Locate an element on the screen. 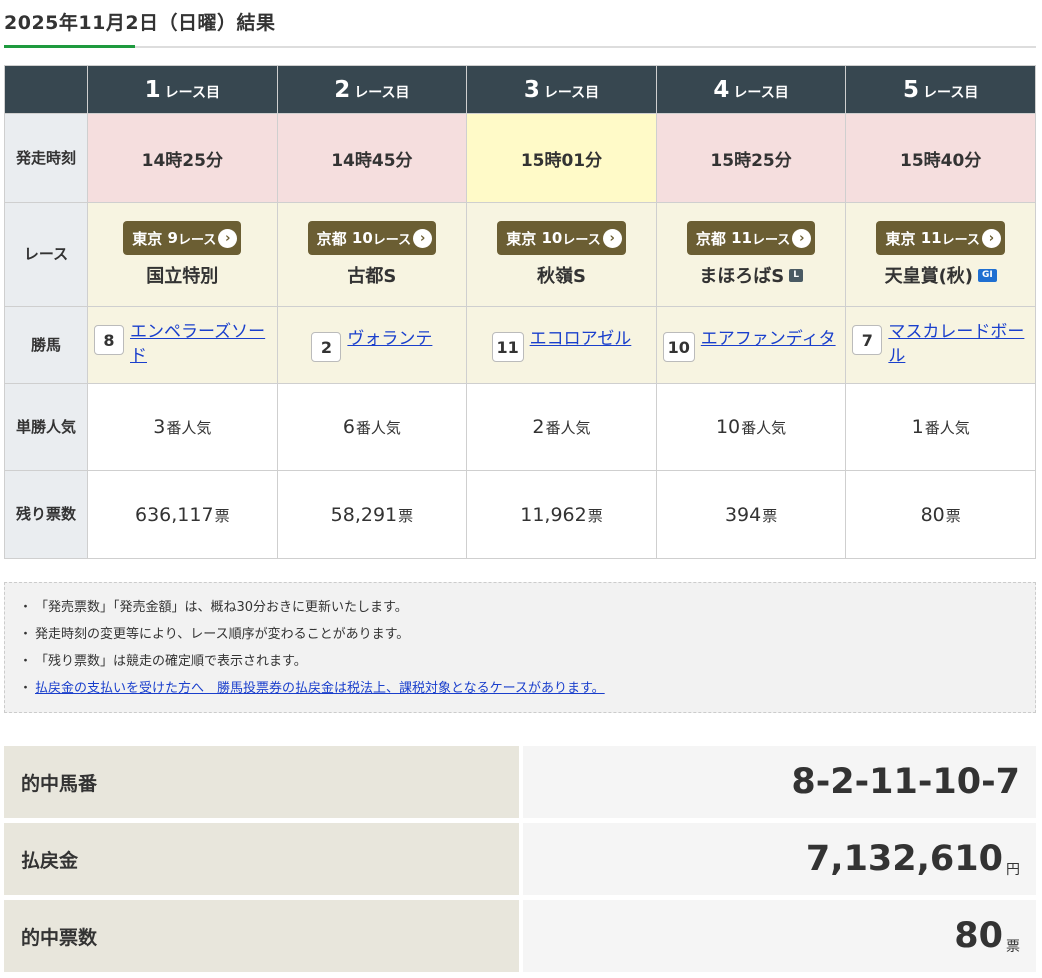  popularity-cell: 2番人気 is located at coordinates (561, 427).